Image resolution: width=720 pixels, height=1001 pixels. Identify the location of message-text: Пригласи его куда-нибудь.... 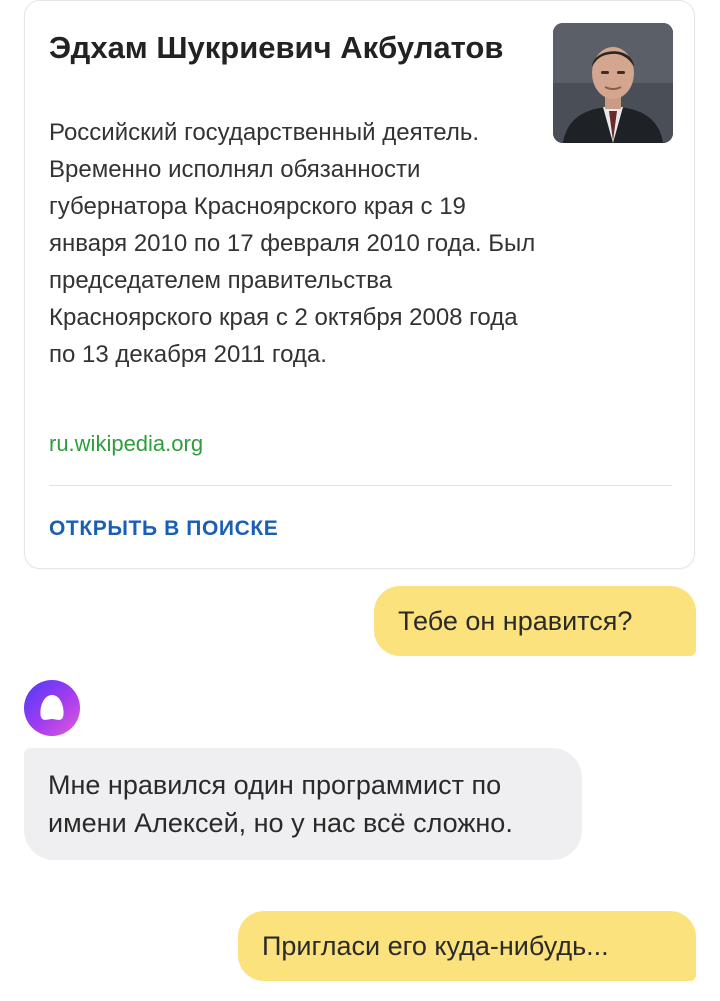
(435, 946).